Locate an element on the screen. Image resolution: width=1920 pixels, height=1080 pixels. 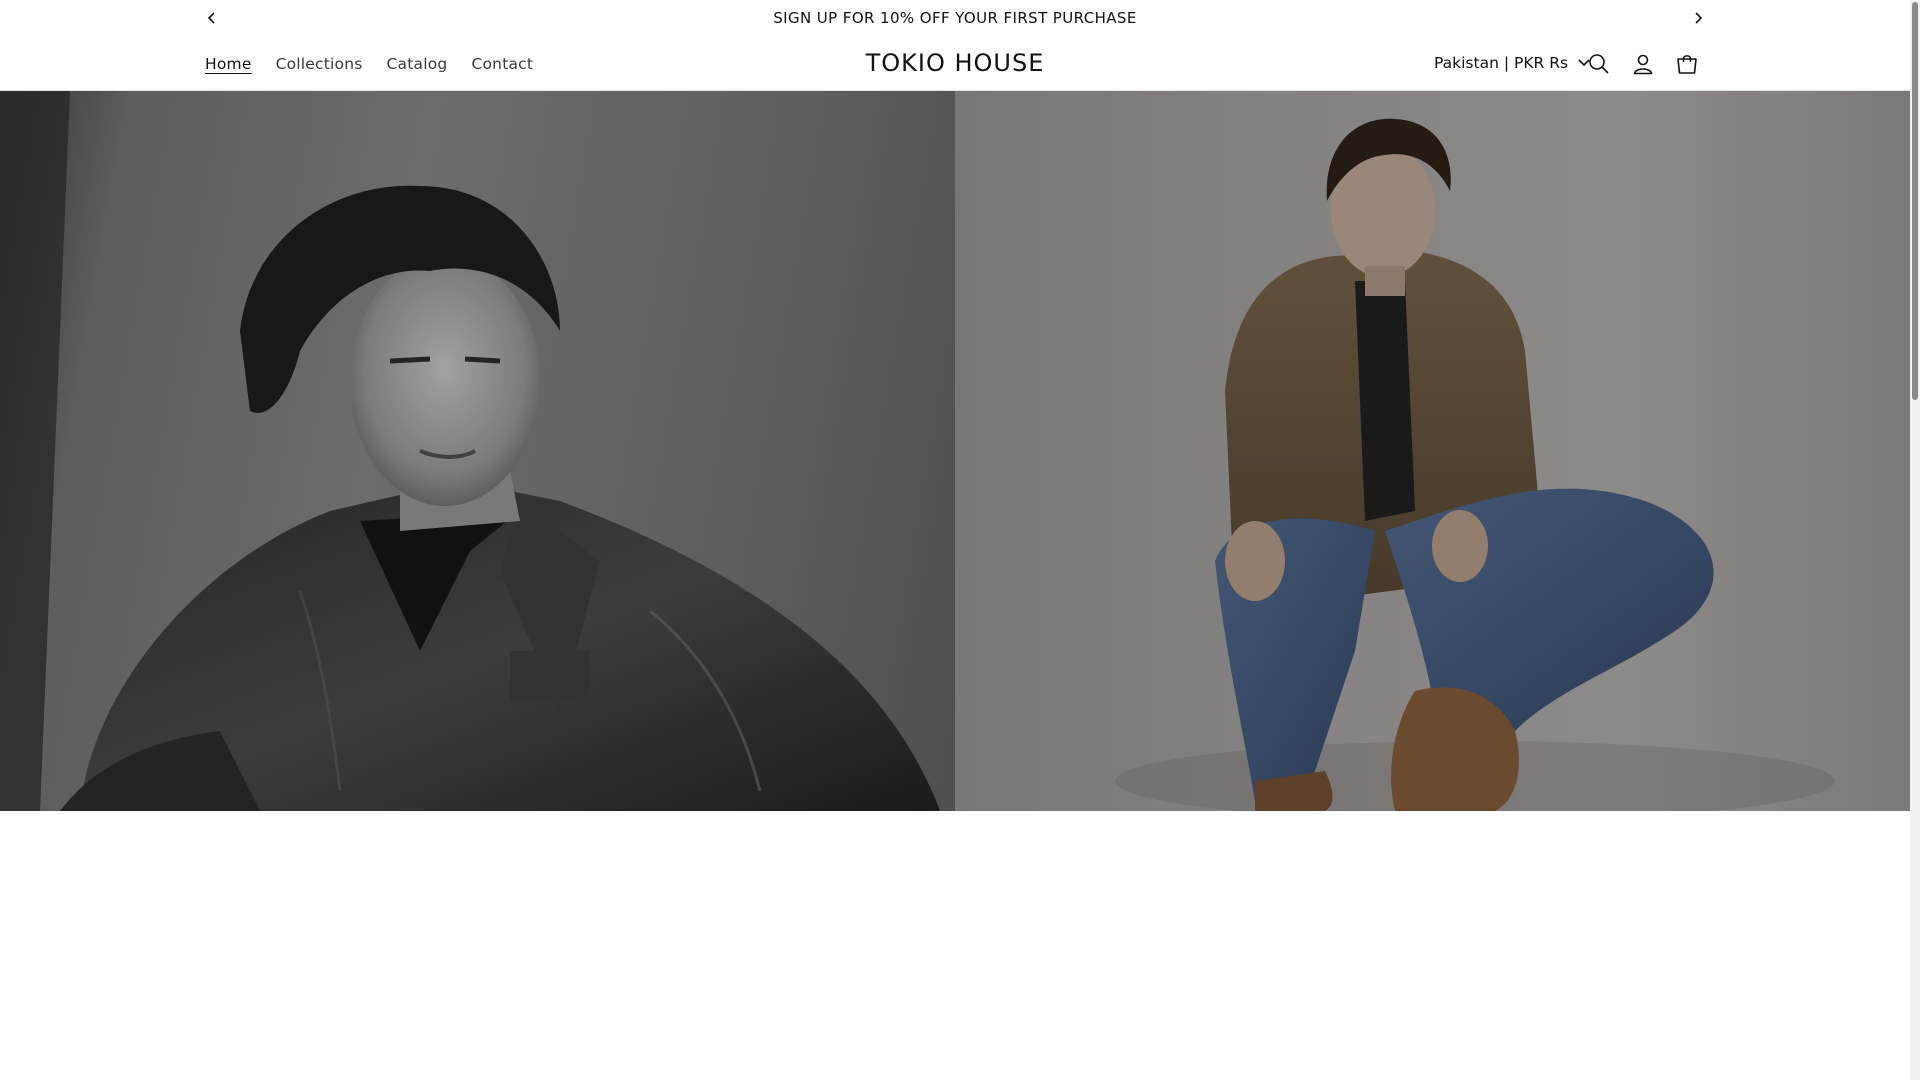
country-selector: Pakistan | PKR Rs is located at coordinates (1512, 63).